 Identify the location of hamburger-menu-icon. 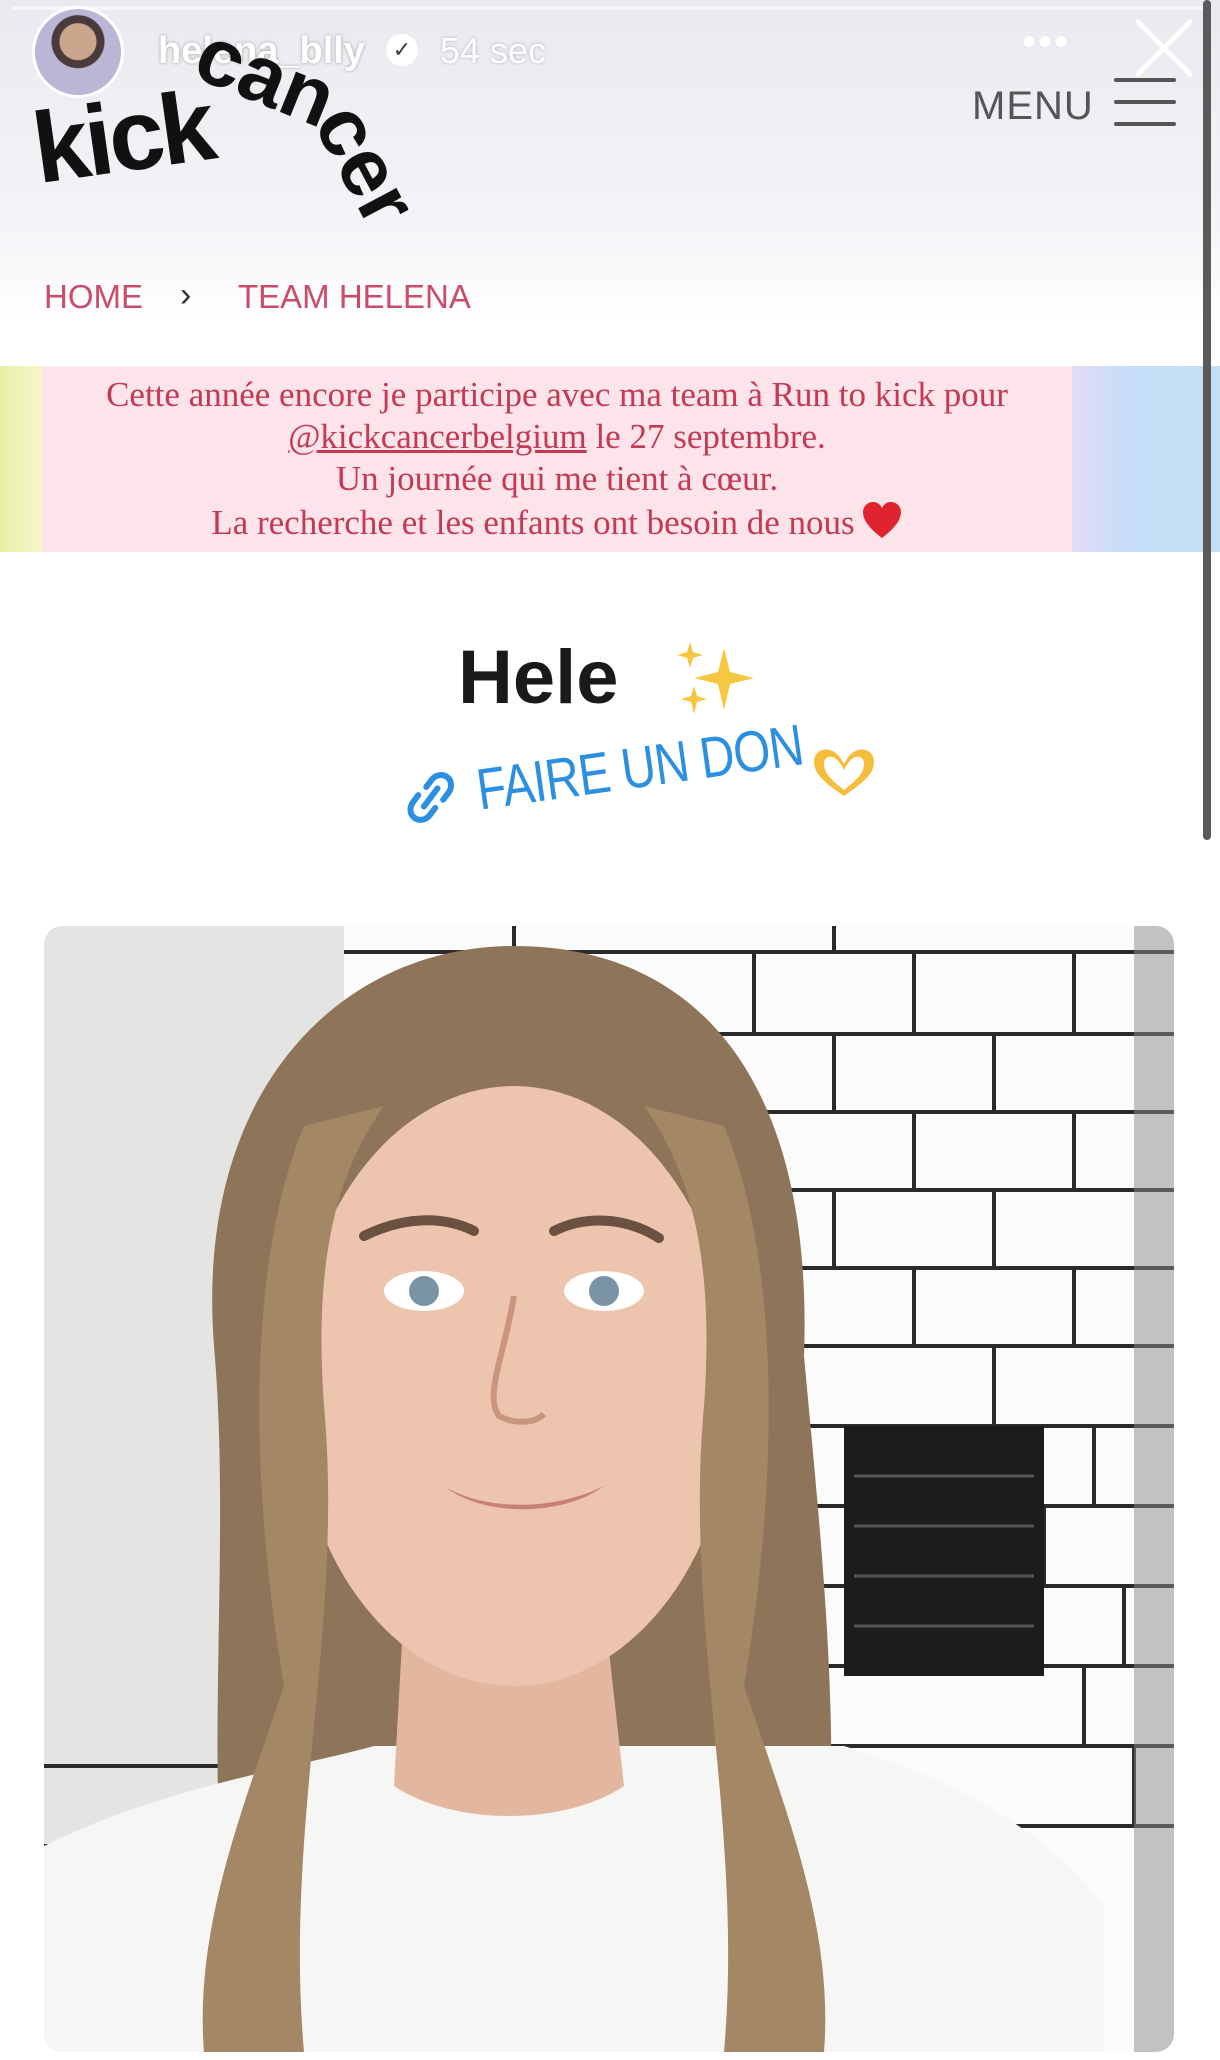
(1145, 103).